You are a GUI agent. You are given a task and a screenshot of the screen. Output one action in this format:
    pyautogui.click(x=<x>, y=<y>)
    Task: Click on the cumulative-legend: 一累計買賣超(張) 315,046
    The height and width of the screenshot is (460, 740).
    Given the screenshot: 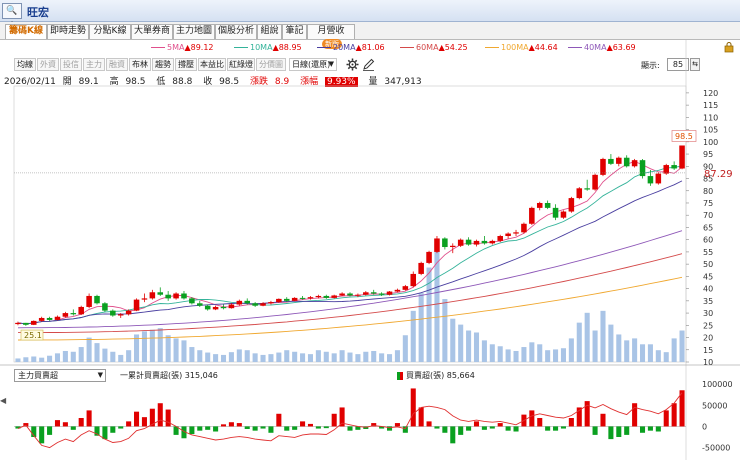 What is the action you would take?
    pyautogui.click(x=169, y=375)
    